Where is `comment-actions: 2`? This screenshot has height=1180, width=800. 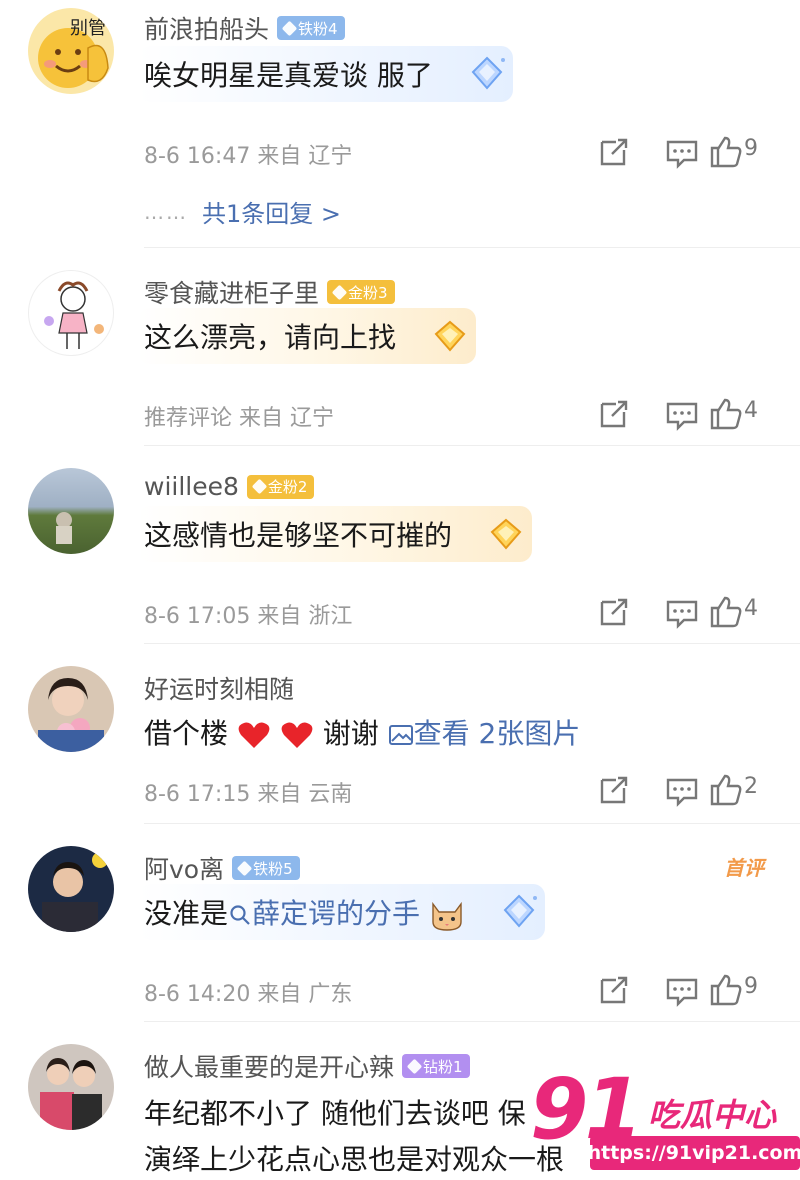
comment-actions: 2 is located at coordinates (680, 790).